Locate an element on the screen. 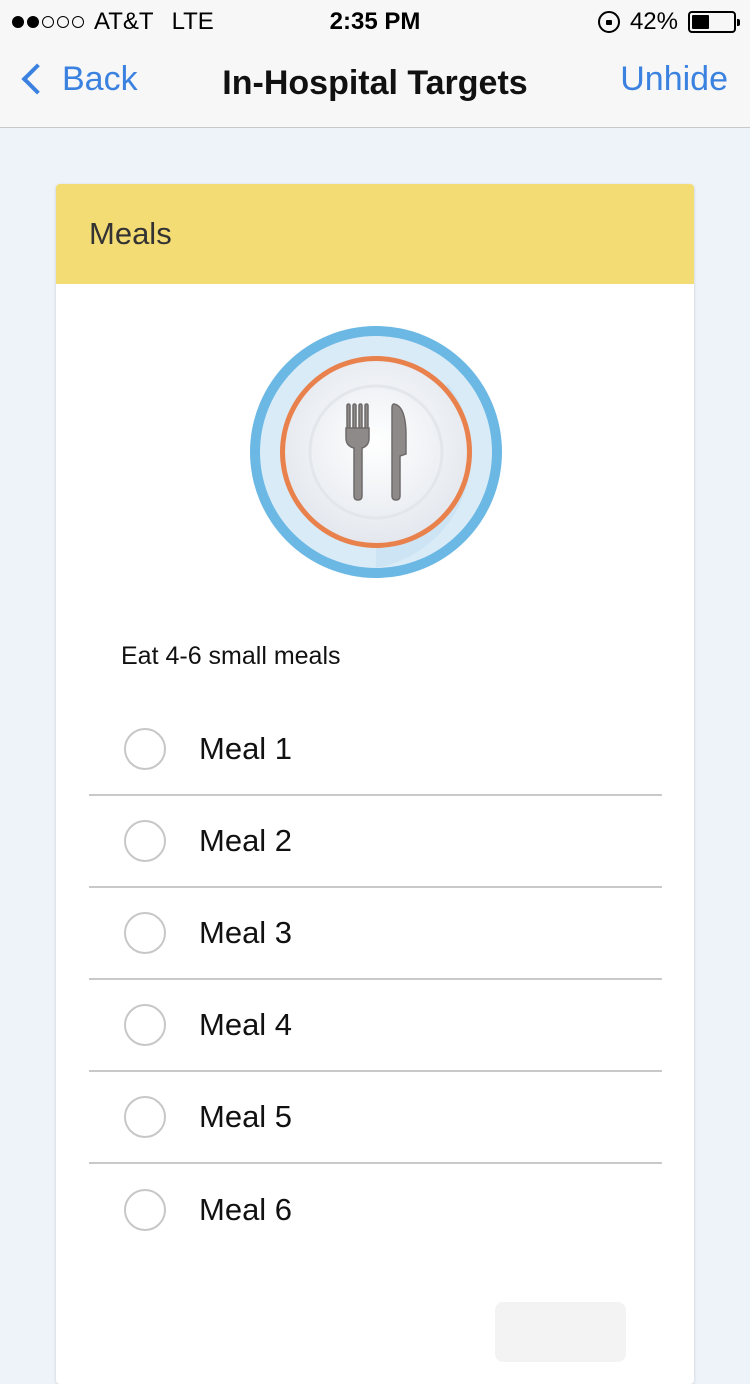  meal-row-6: Meal 6 is located at coordinates (375, 1210).